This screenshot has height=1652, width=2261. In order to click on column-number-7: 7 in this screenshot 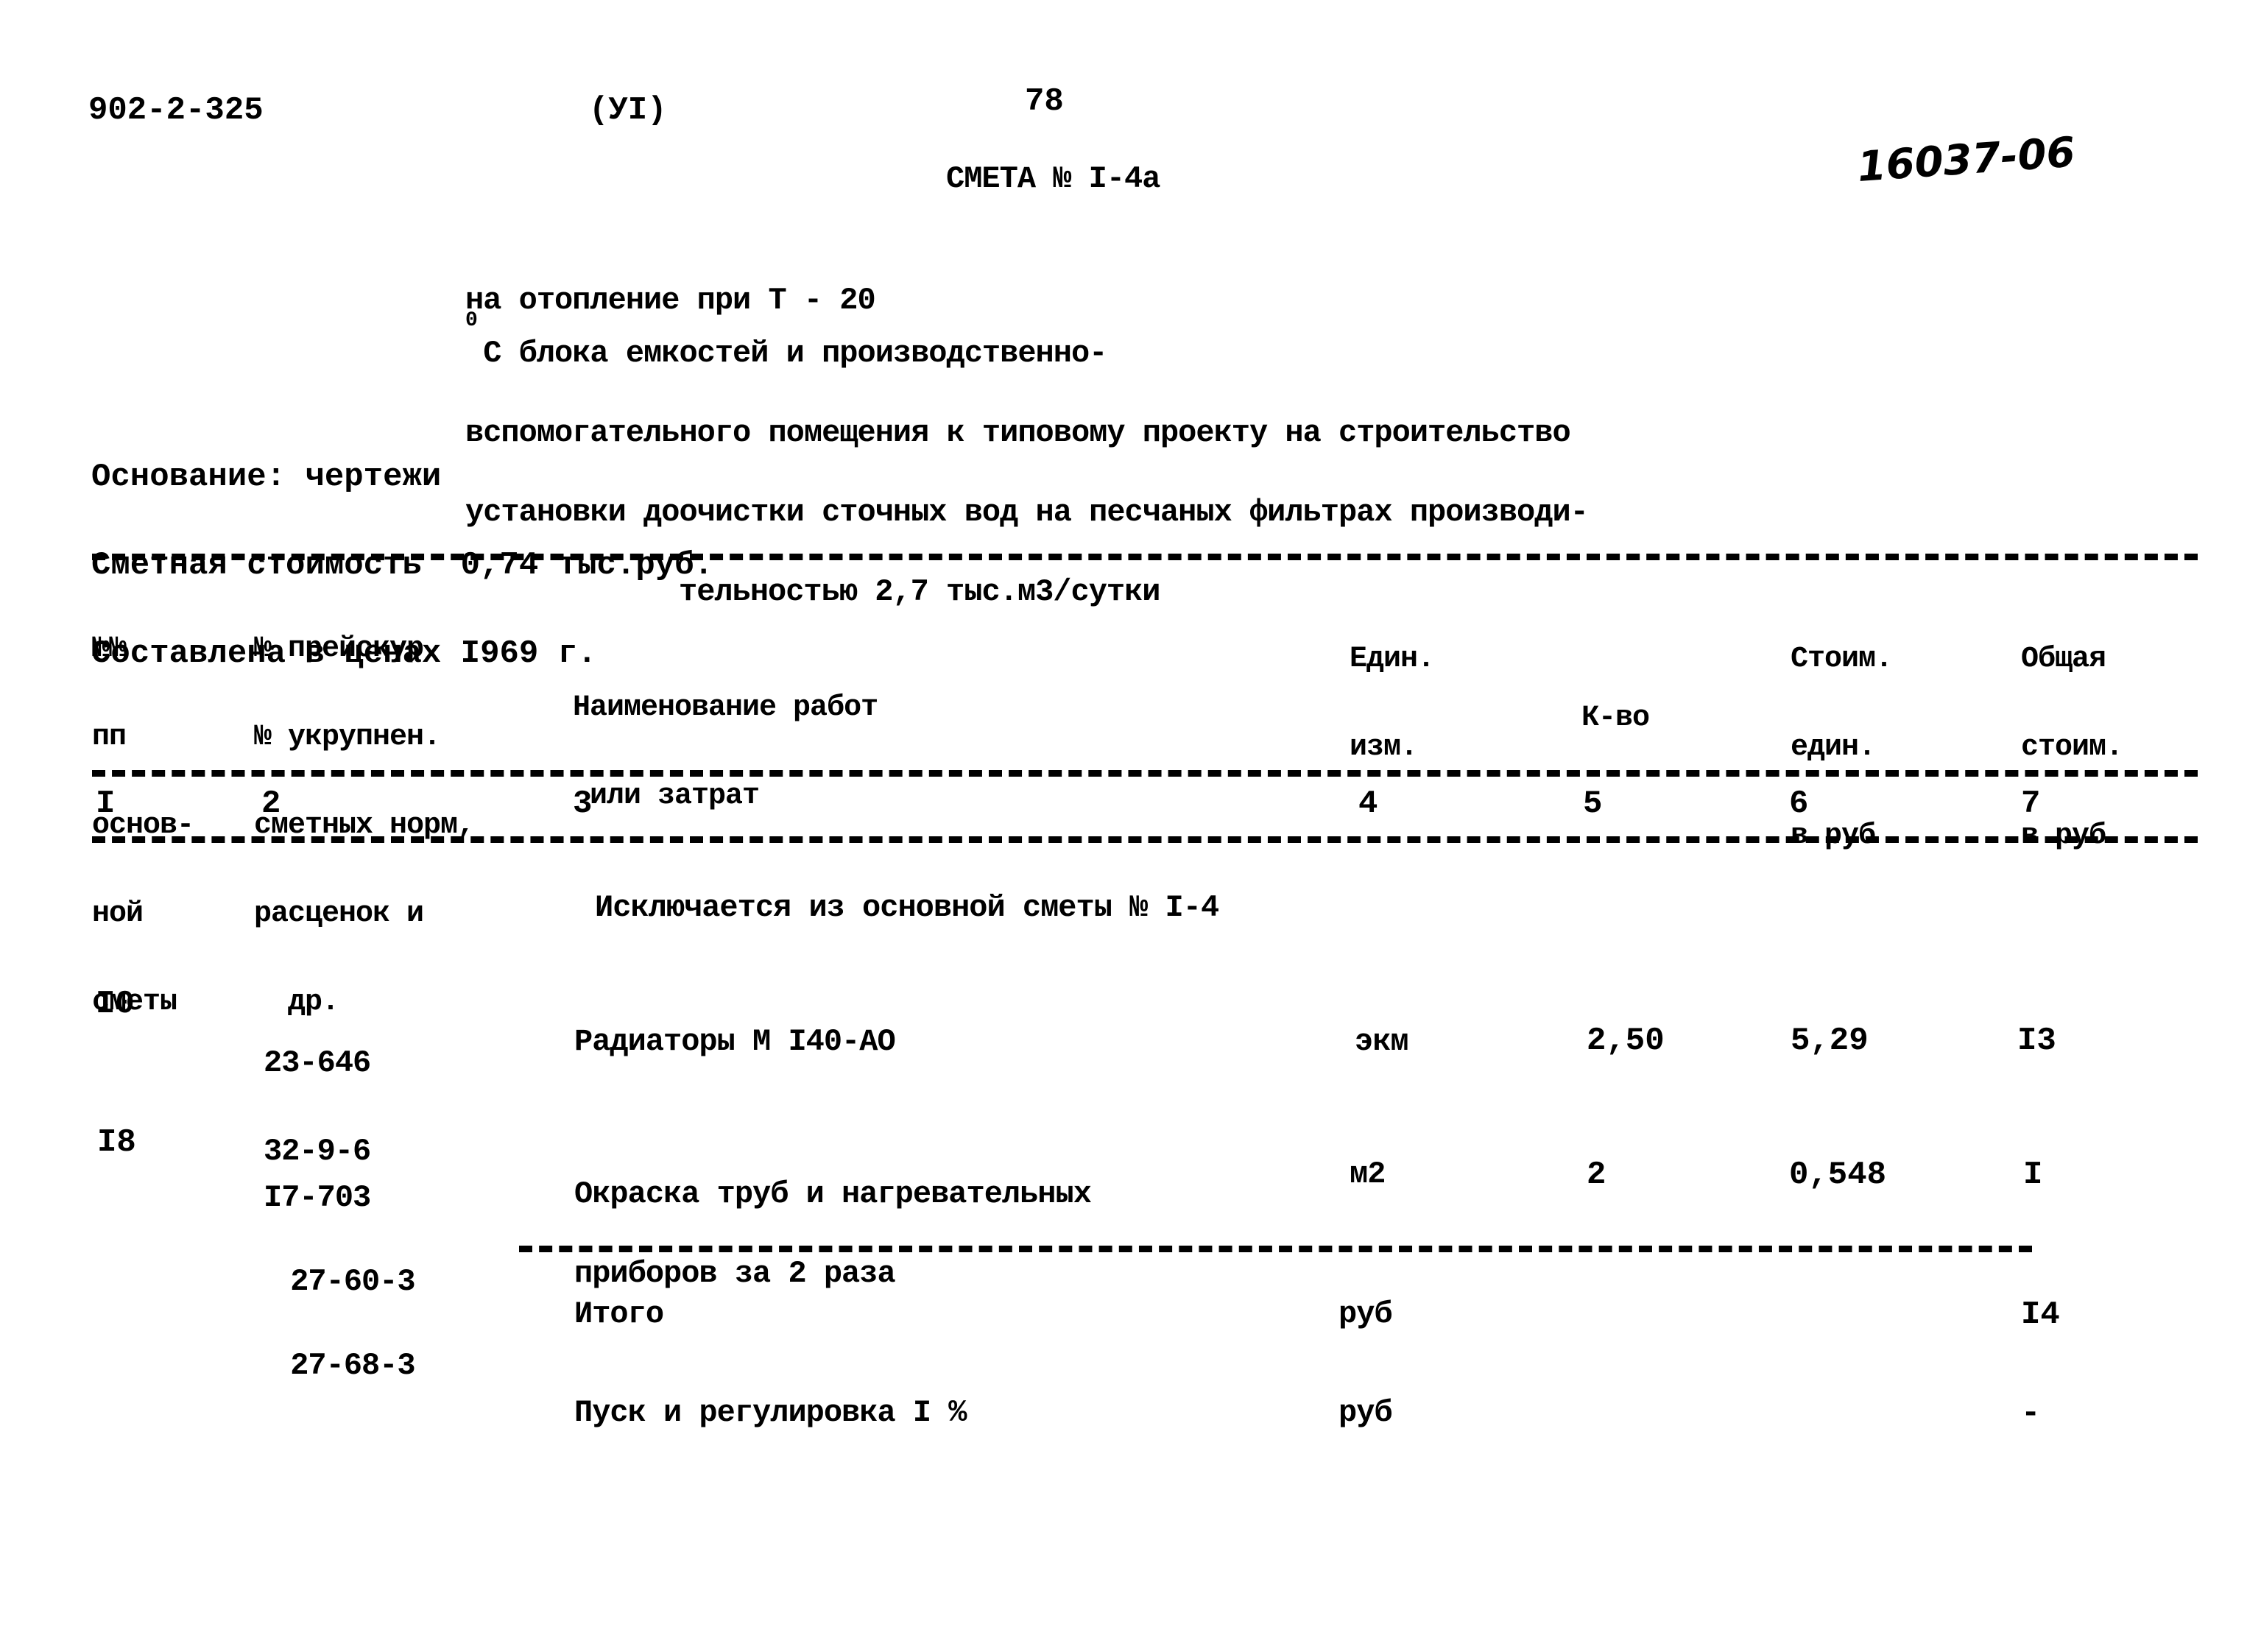, I will do `click(2031, 804)`.